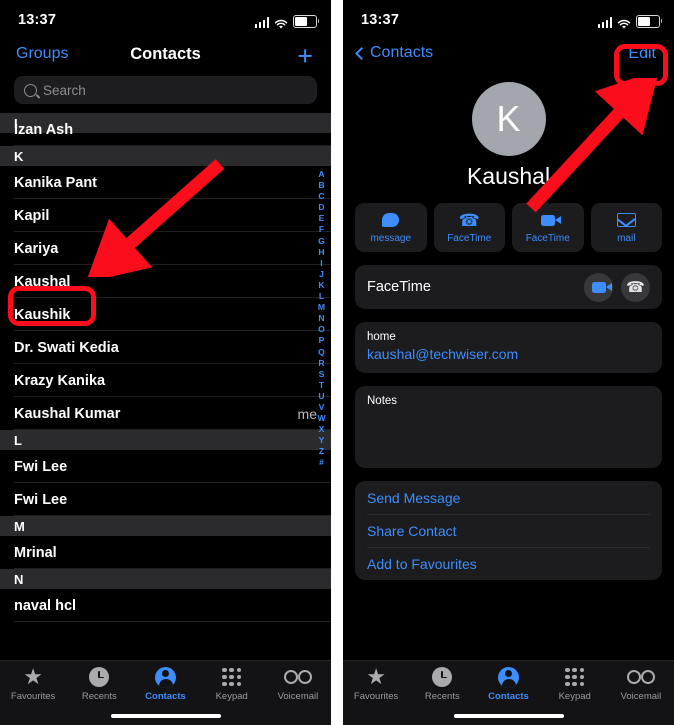 This screenshot has width=674, height=725. What do you see at coordinates (305, 56) in the screenshot?
I see `add-contact-button: +` at bounding box center [305, 56].